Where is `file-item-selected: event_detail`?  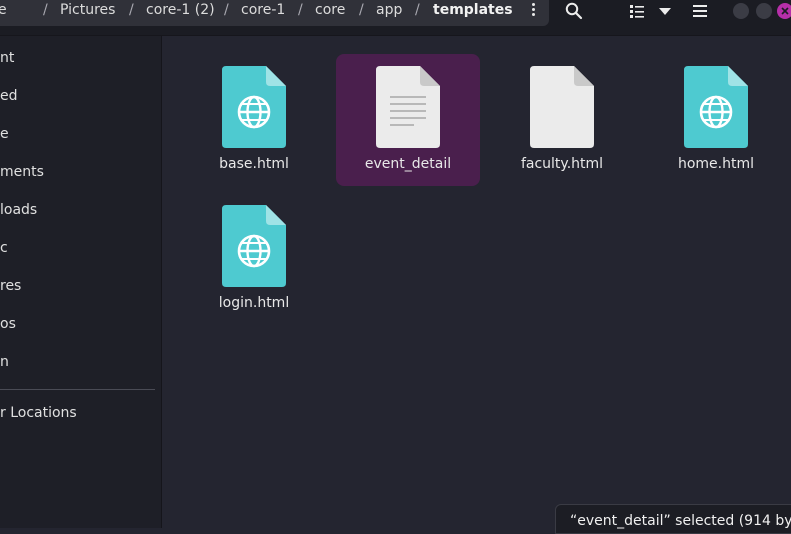 file-item-selected: event_detail is located at coordinates (408, 120).